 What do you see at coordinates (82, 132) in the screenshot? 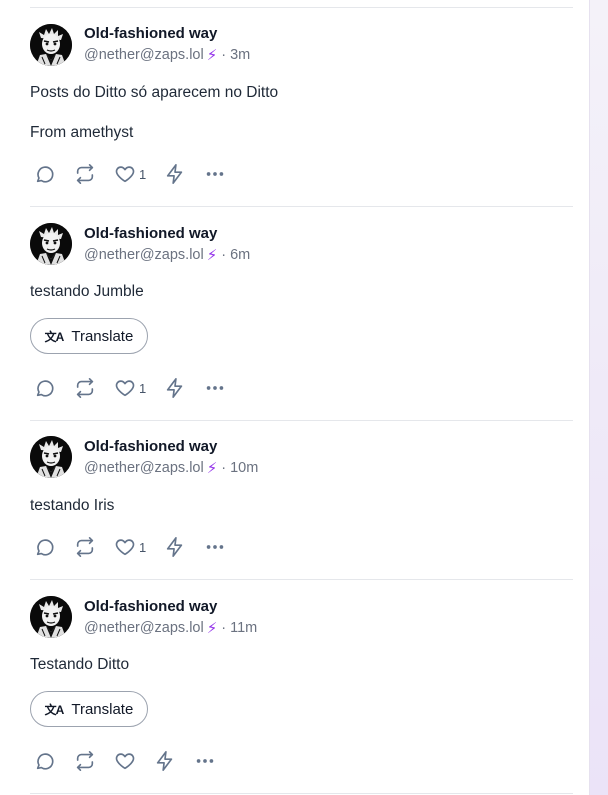
I see `note-text: From amethyst` at bounding box center [82, 132].